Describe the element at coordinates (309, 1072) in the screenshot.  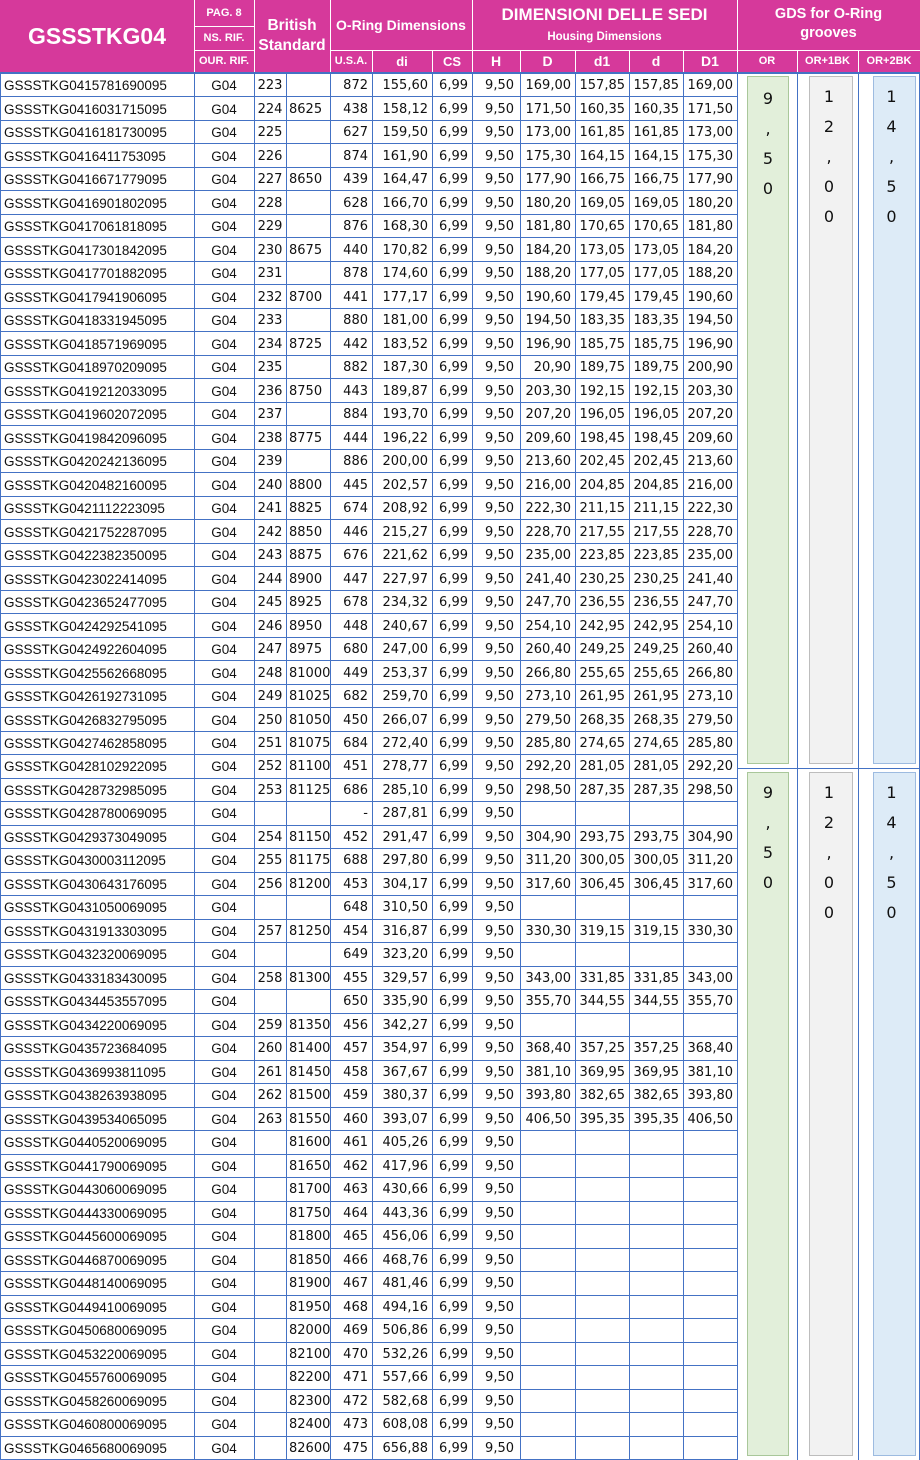
I see `bs-number-cell: 81450` at that location.